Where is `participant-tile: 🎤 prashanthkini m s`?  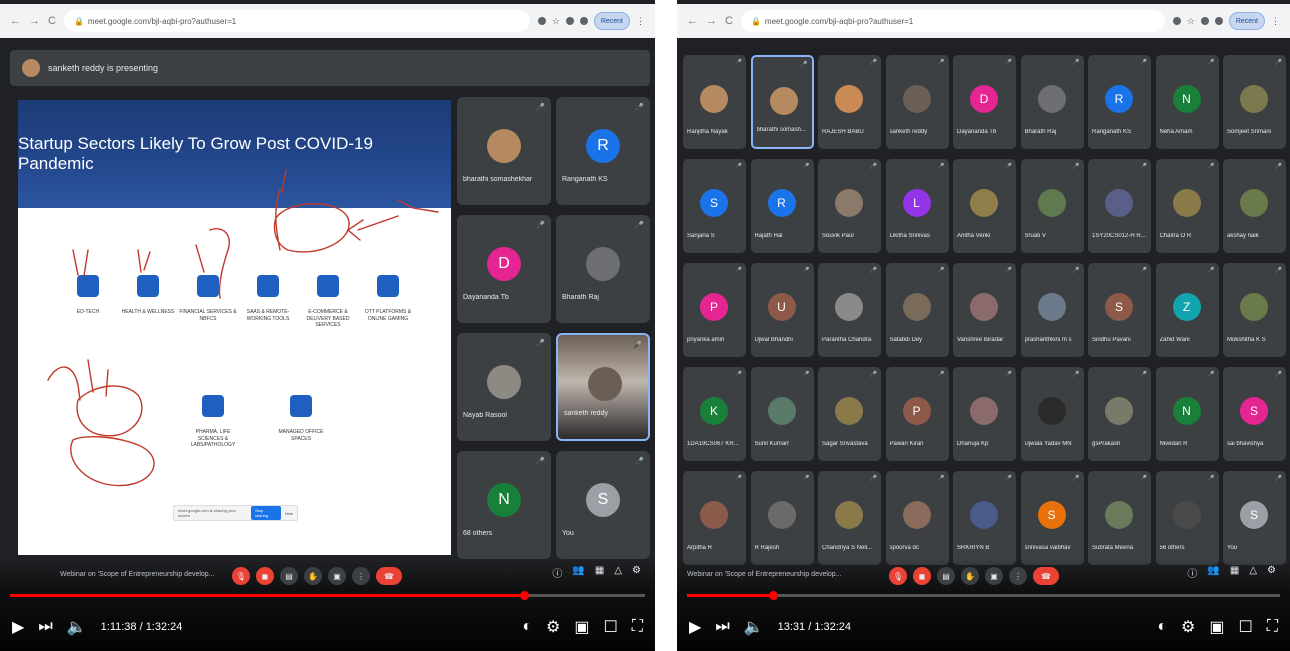
participant-tile: 🎤 prashanthkini m s is located at coordinates (1052, 310).